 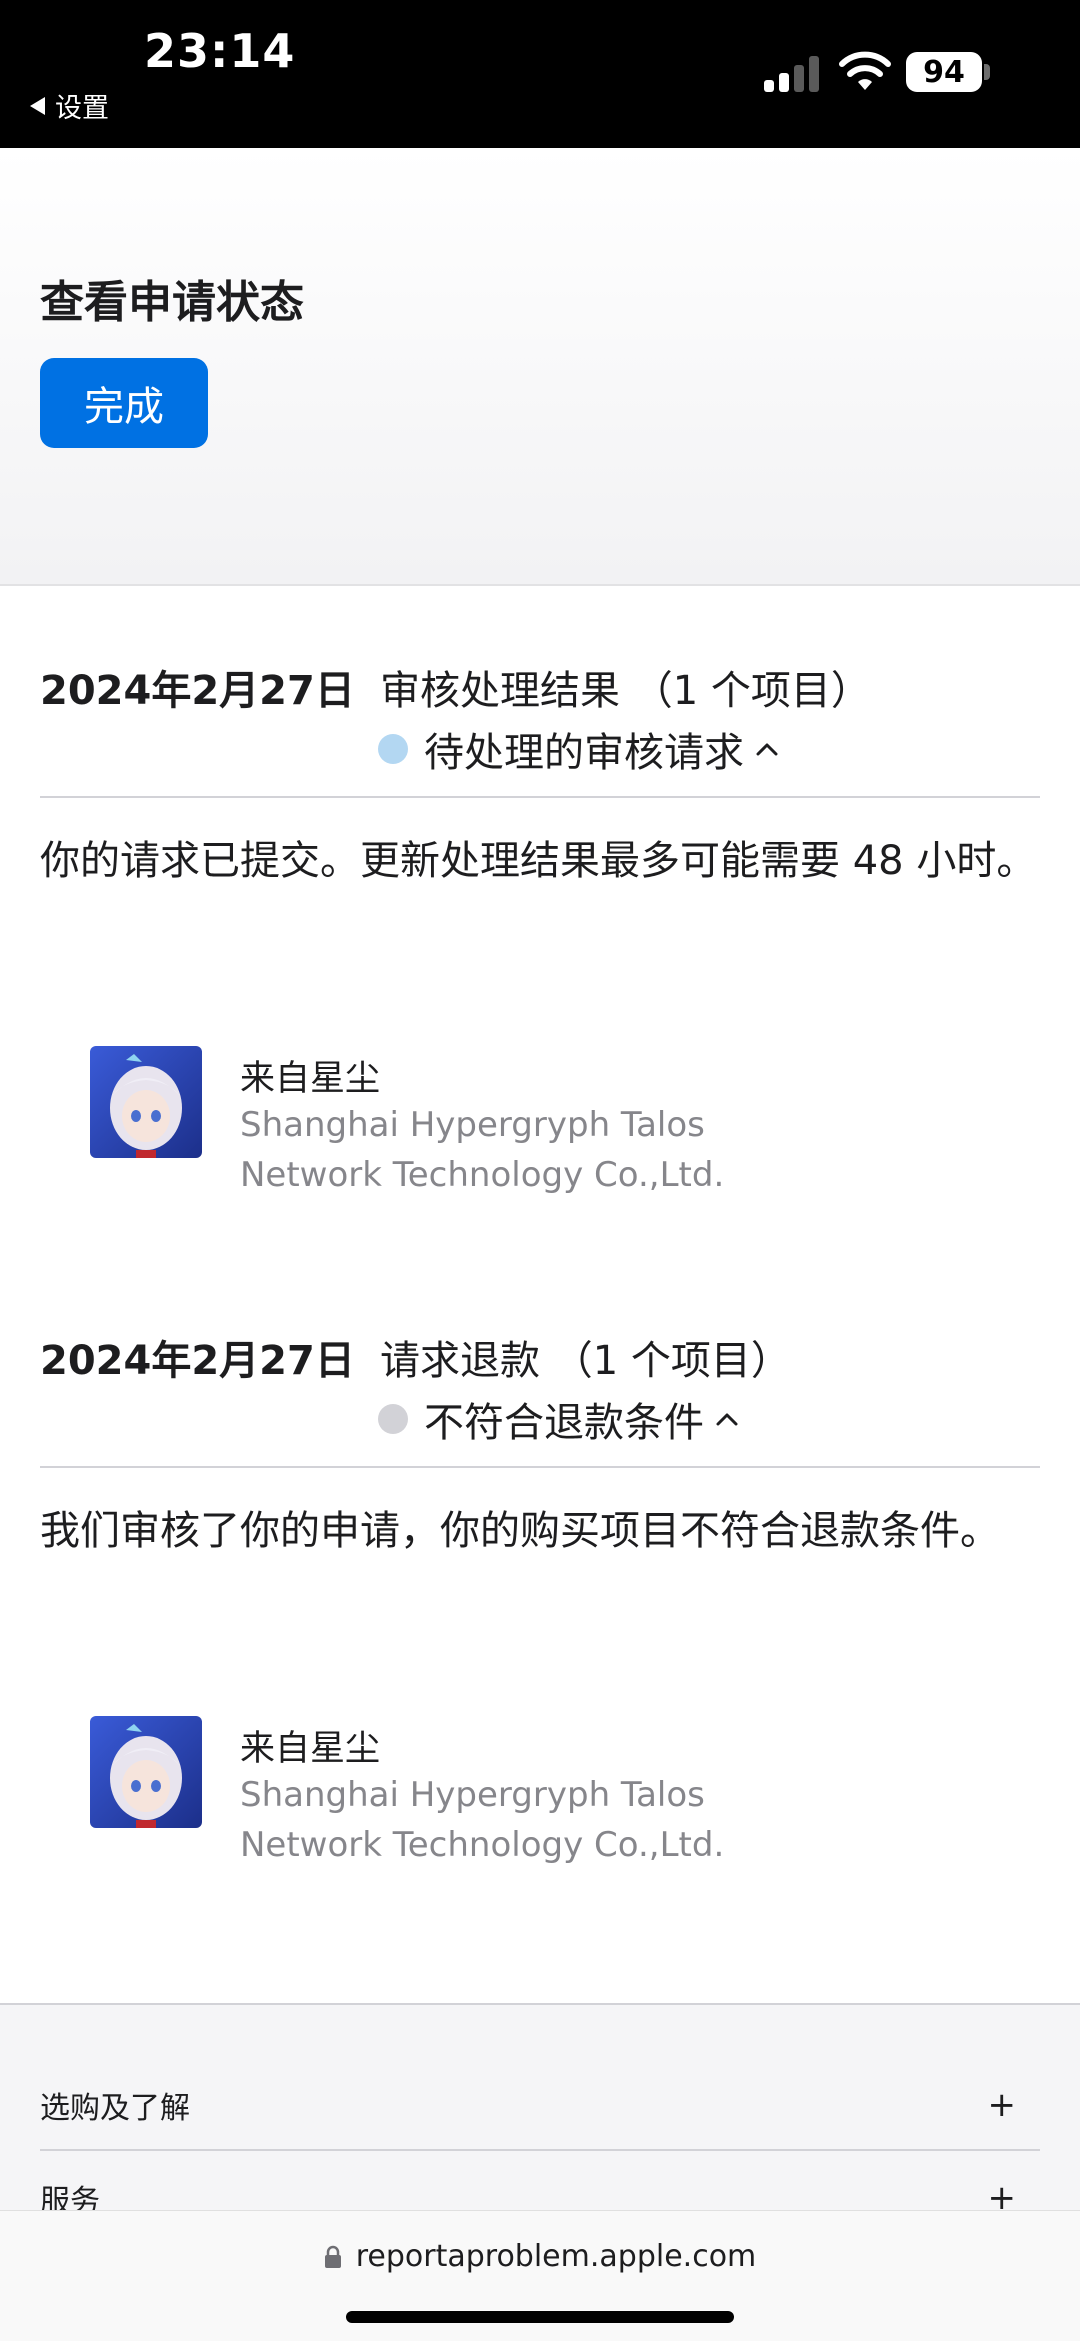 What do you see at coordinates (82, 108) in the screenshot?
I see `back-label: 设置` at bounding box center [82, 108].